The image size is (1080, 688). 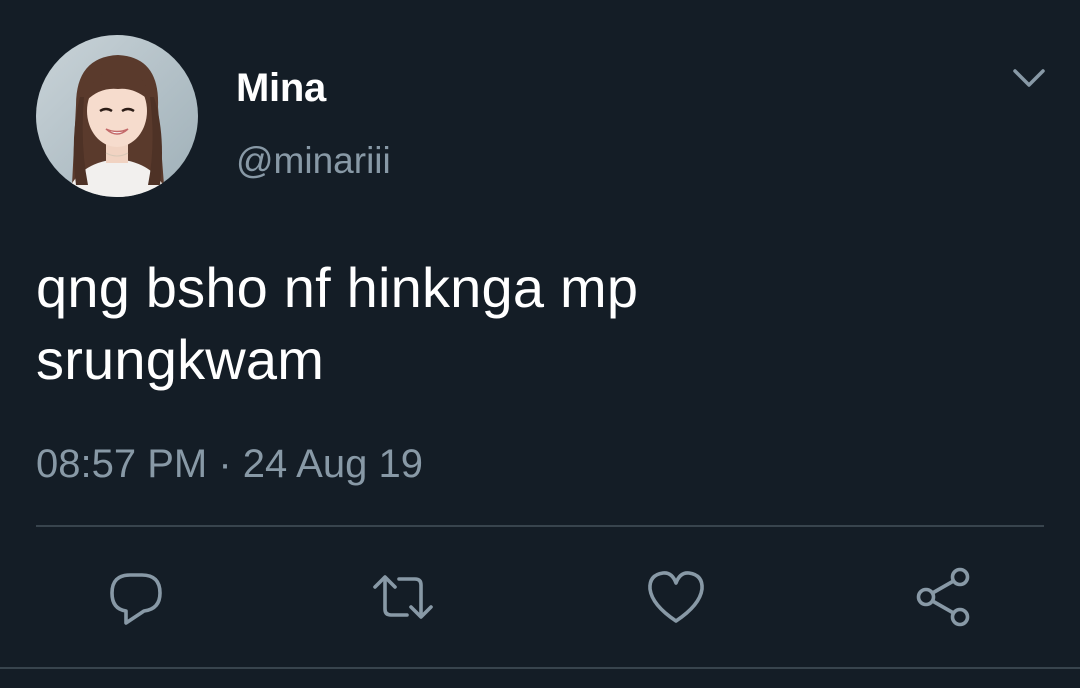 I want to click on user-handle: @minariii, so click(x=313, y=161).